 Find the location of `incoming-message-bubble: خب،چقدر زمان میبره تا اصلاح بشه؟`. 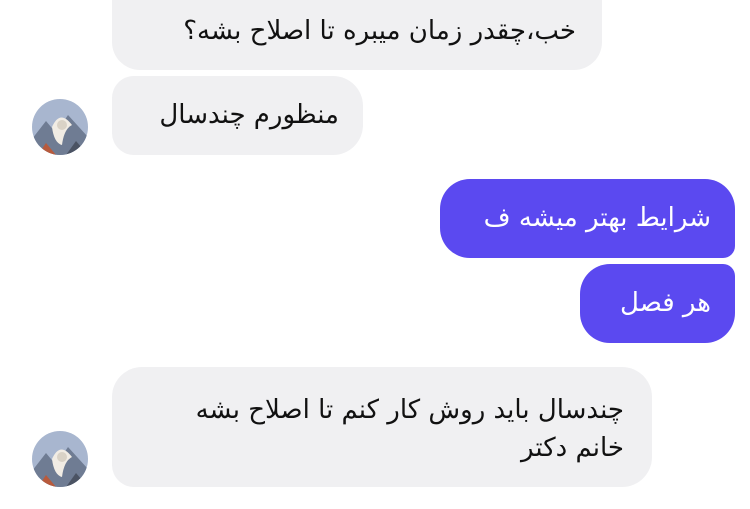

incoming-message-bubble: خب،چقدر زمان میبره تا اصلاح بشه؟ is located at coordinates (357, 35).